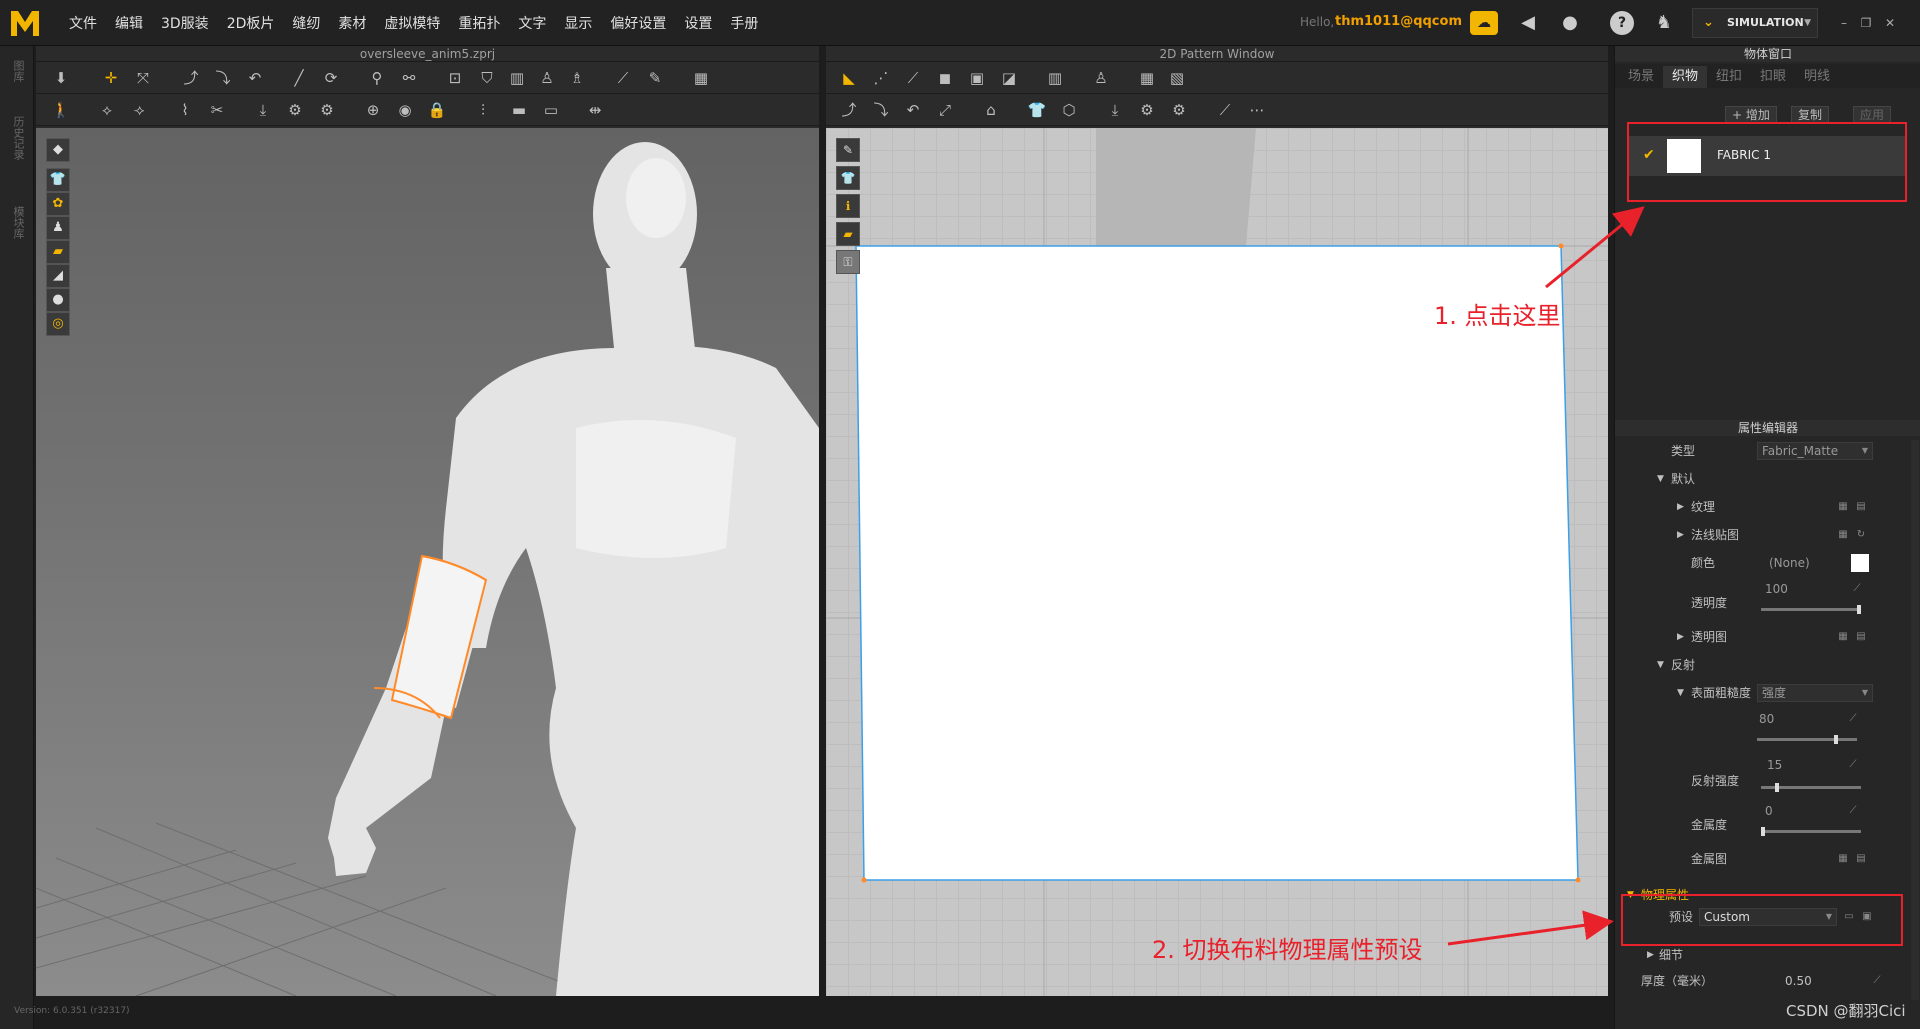 The image size is (1920, 1029). I want to click on annotation-step2: 2. 切换布料物理属性预设, so click(1287, 950).